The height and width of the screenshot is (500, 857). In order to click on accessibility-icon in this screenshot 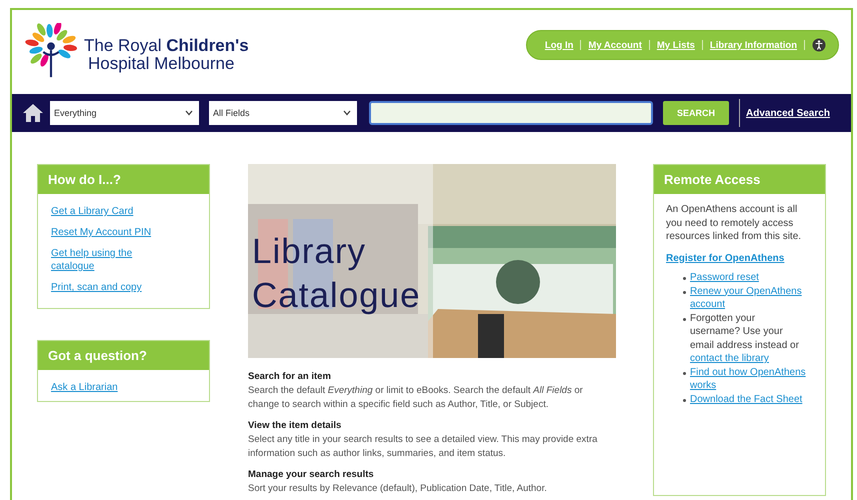, I will do `click(819, 45)`.